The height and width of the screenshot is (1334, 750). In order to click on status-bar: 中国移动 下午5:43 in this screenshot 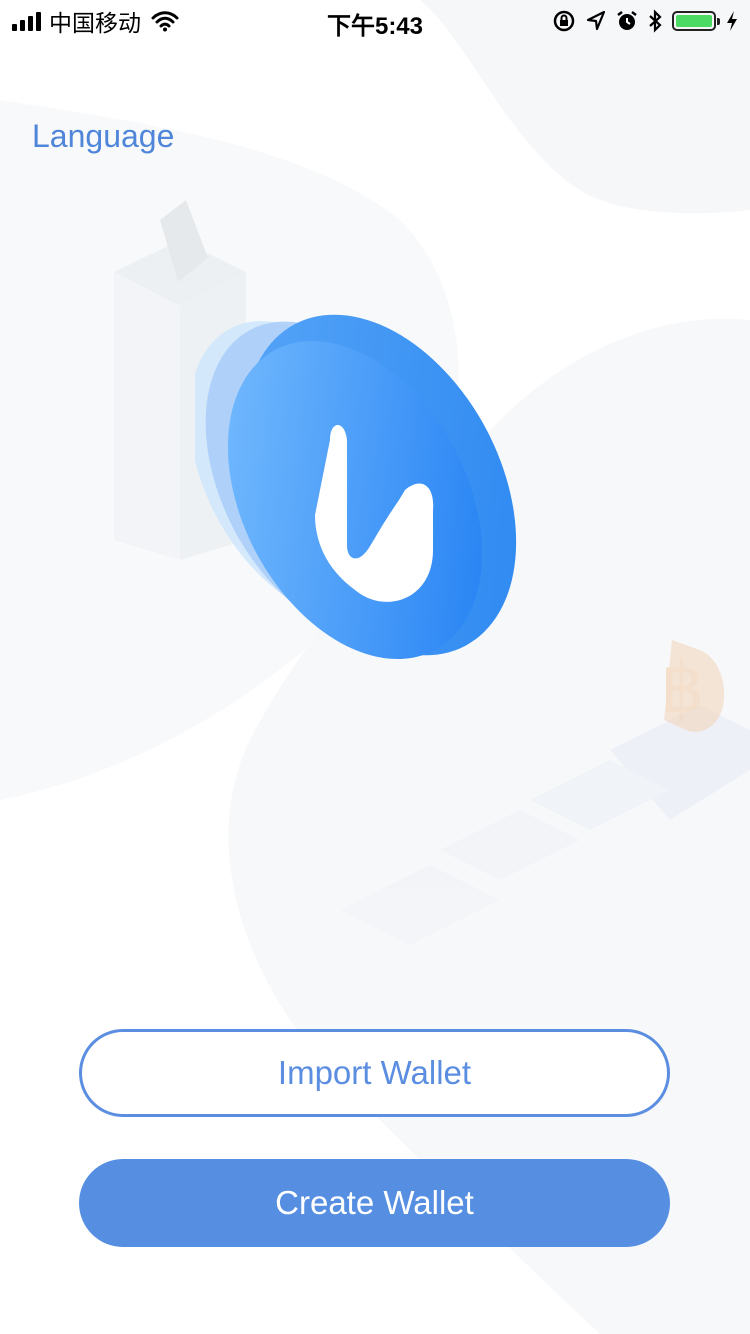, I will do `click(375, 20)`.